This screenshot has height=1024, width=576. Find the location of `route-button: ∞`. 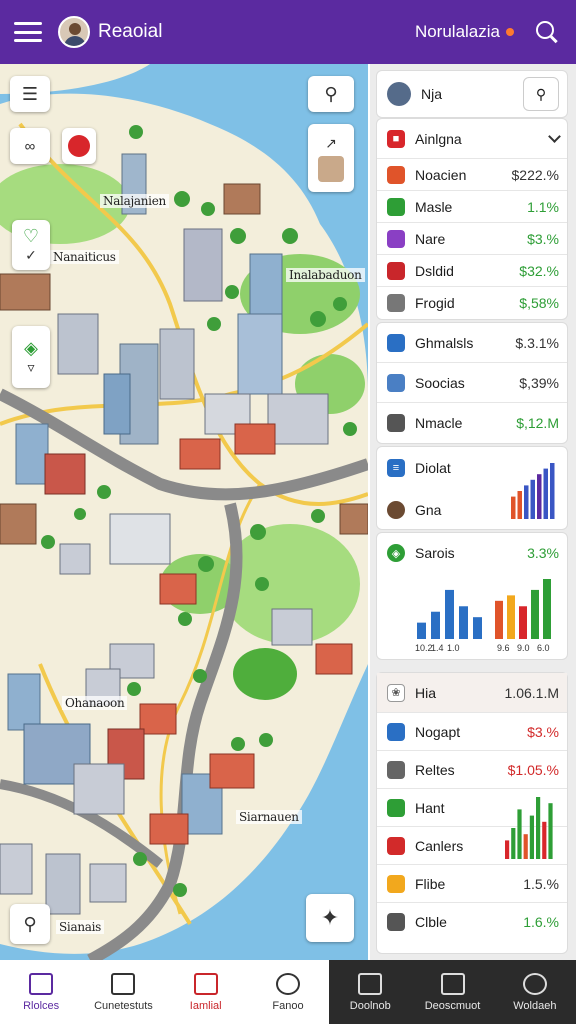

route-button: ∞ is located at coordinates (30, 146).